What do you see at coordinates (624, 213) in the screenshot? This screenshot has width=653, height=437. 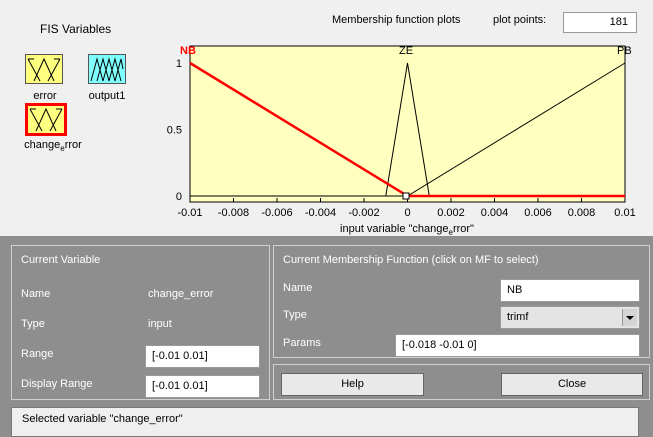 I see `x-tick-label: 0.01` at bounding box center [624, 213].